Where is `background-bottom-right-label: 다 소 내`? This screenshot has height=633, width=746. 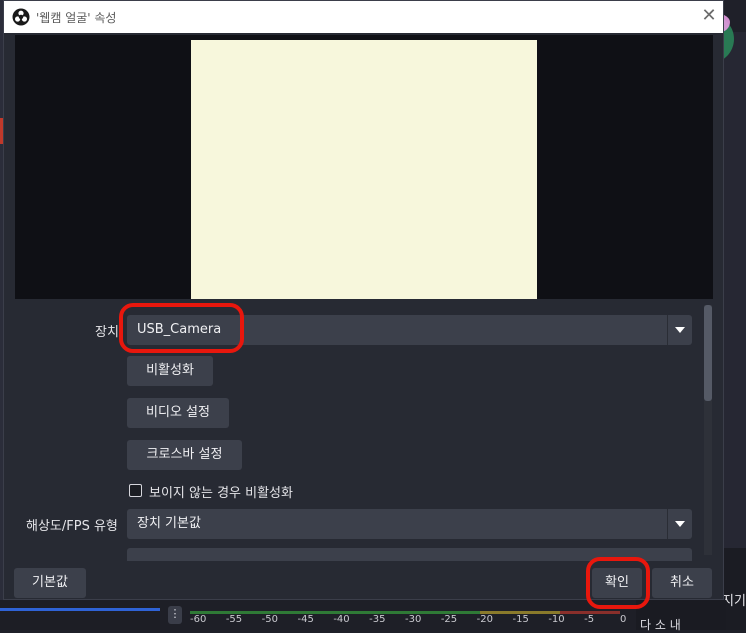
background-bottom-right-label: 다 소 내 is located at coordinates (660, 625).